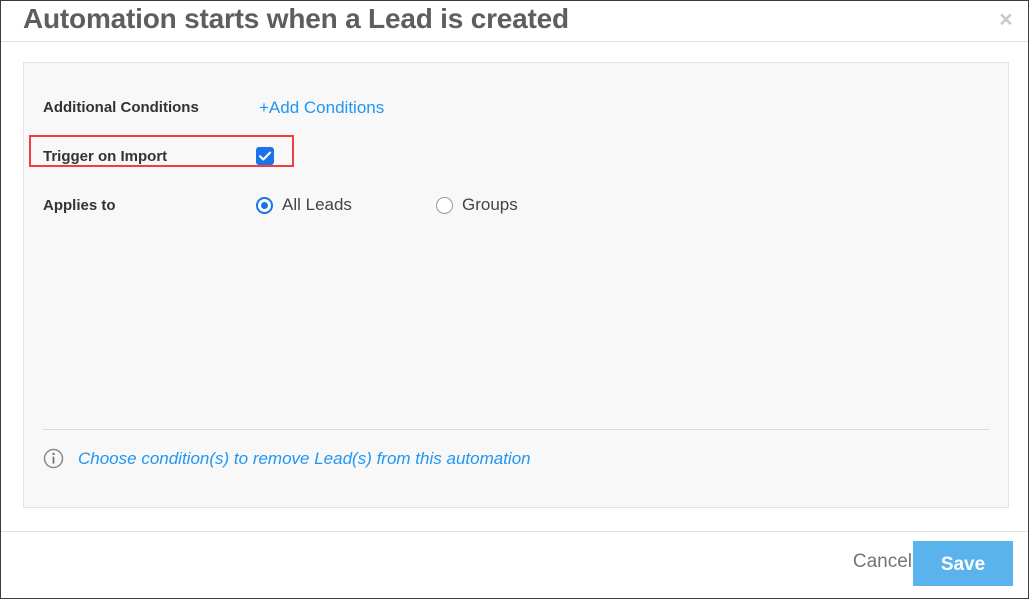 This screenshot has width=1029, height=599. What do you see at coordinates (963, 563) in the screenshot?
I see `save-button: Save` at bounding box center [963, 563].